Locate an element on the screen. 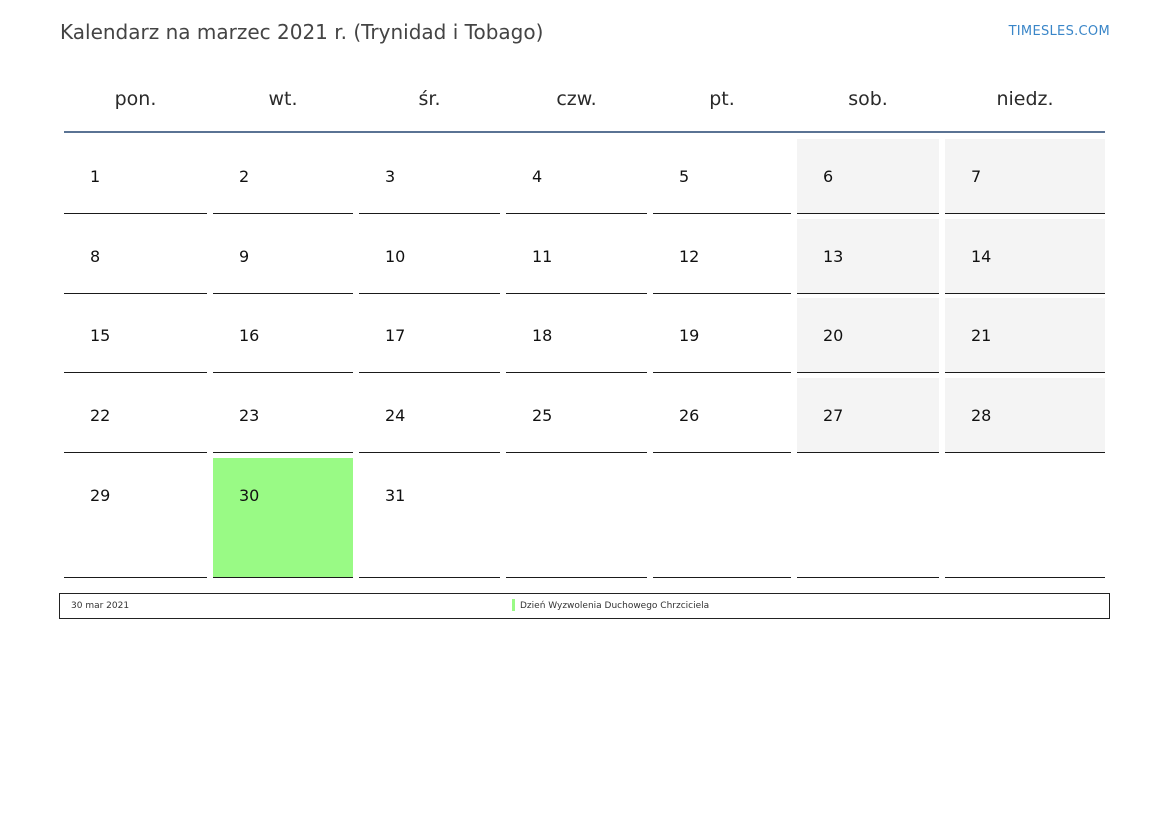  day-cell: 25 is located at coordinates (576, 415).